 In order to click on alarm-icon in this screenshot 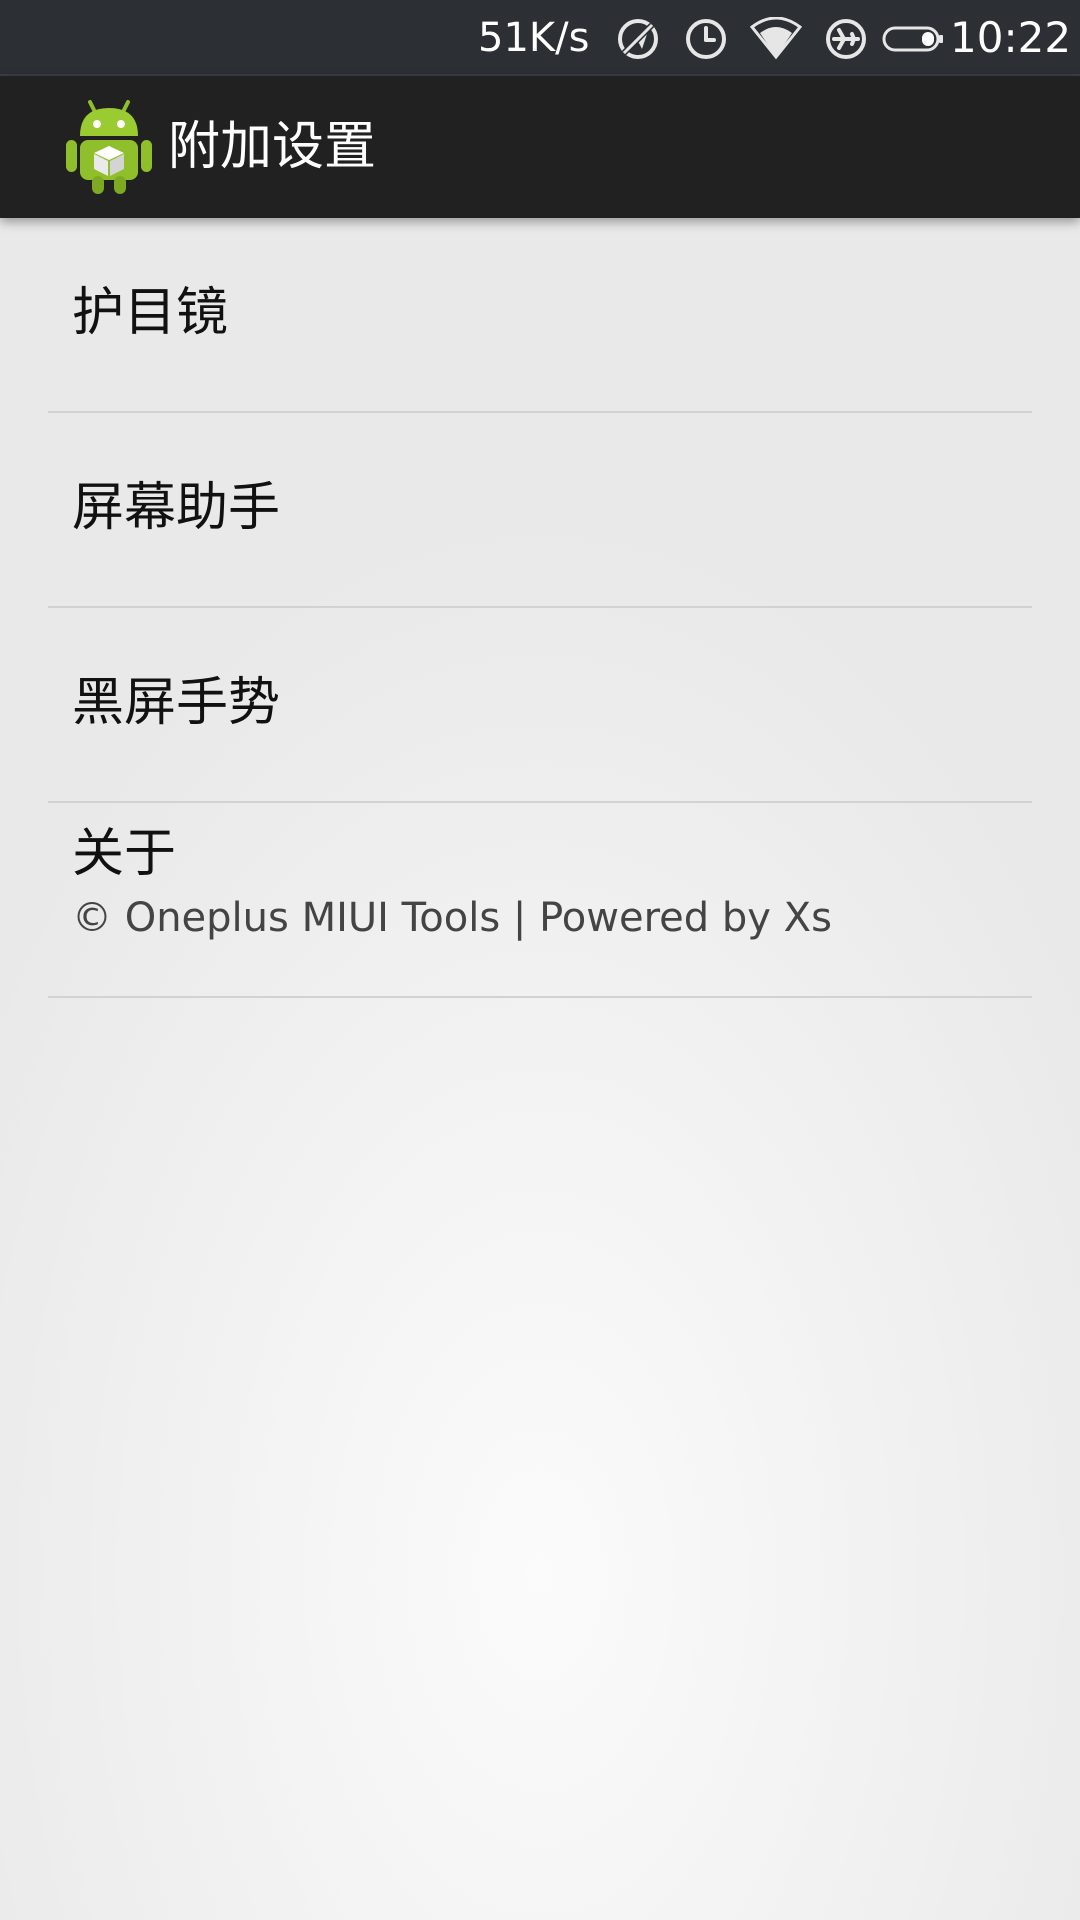, I will do `click(706, 41)`.